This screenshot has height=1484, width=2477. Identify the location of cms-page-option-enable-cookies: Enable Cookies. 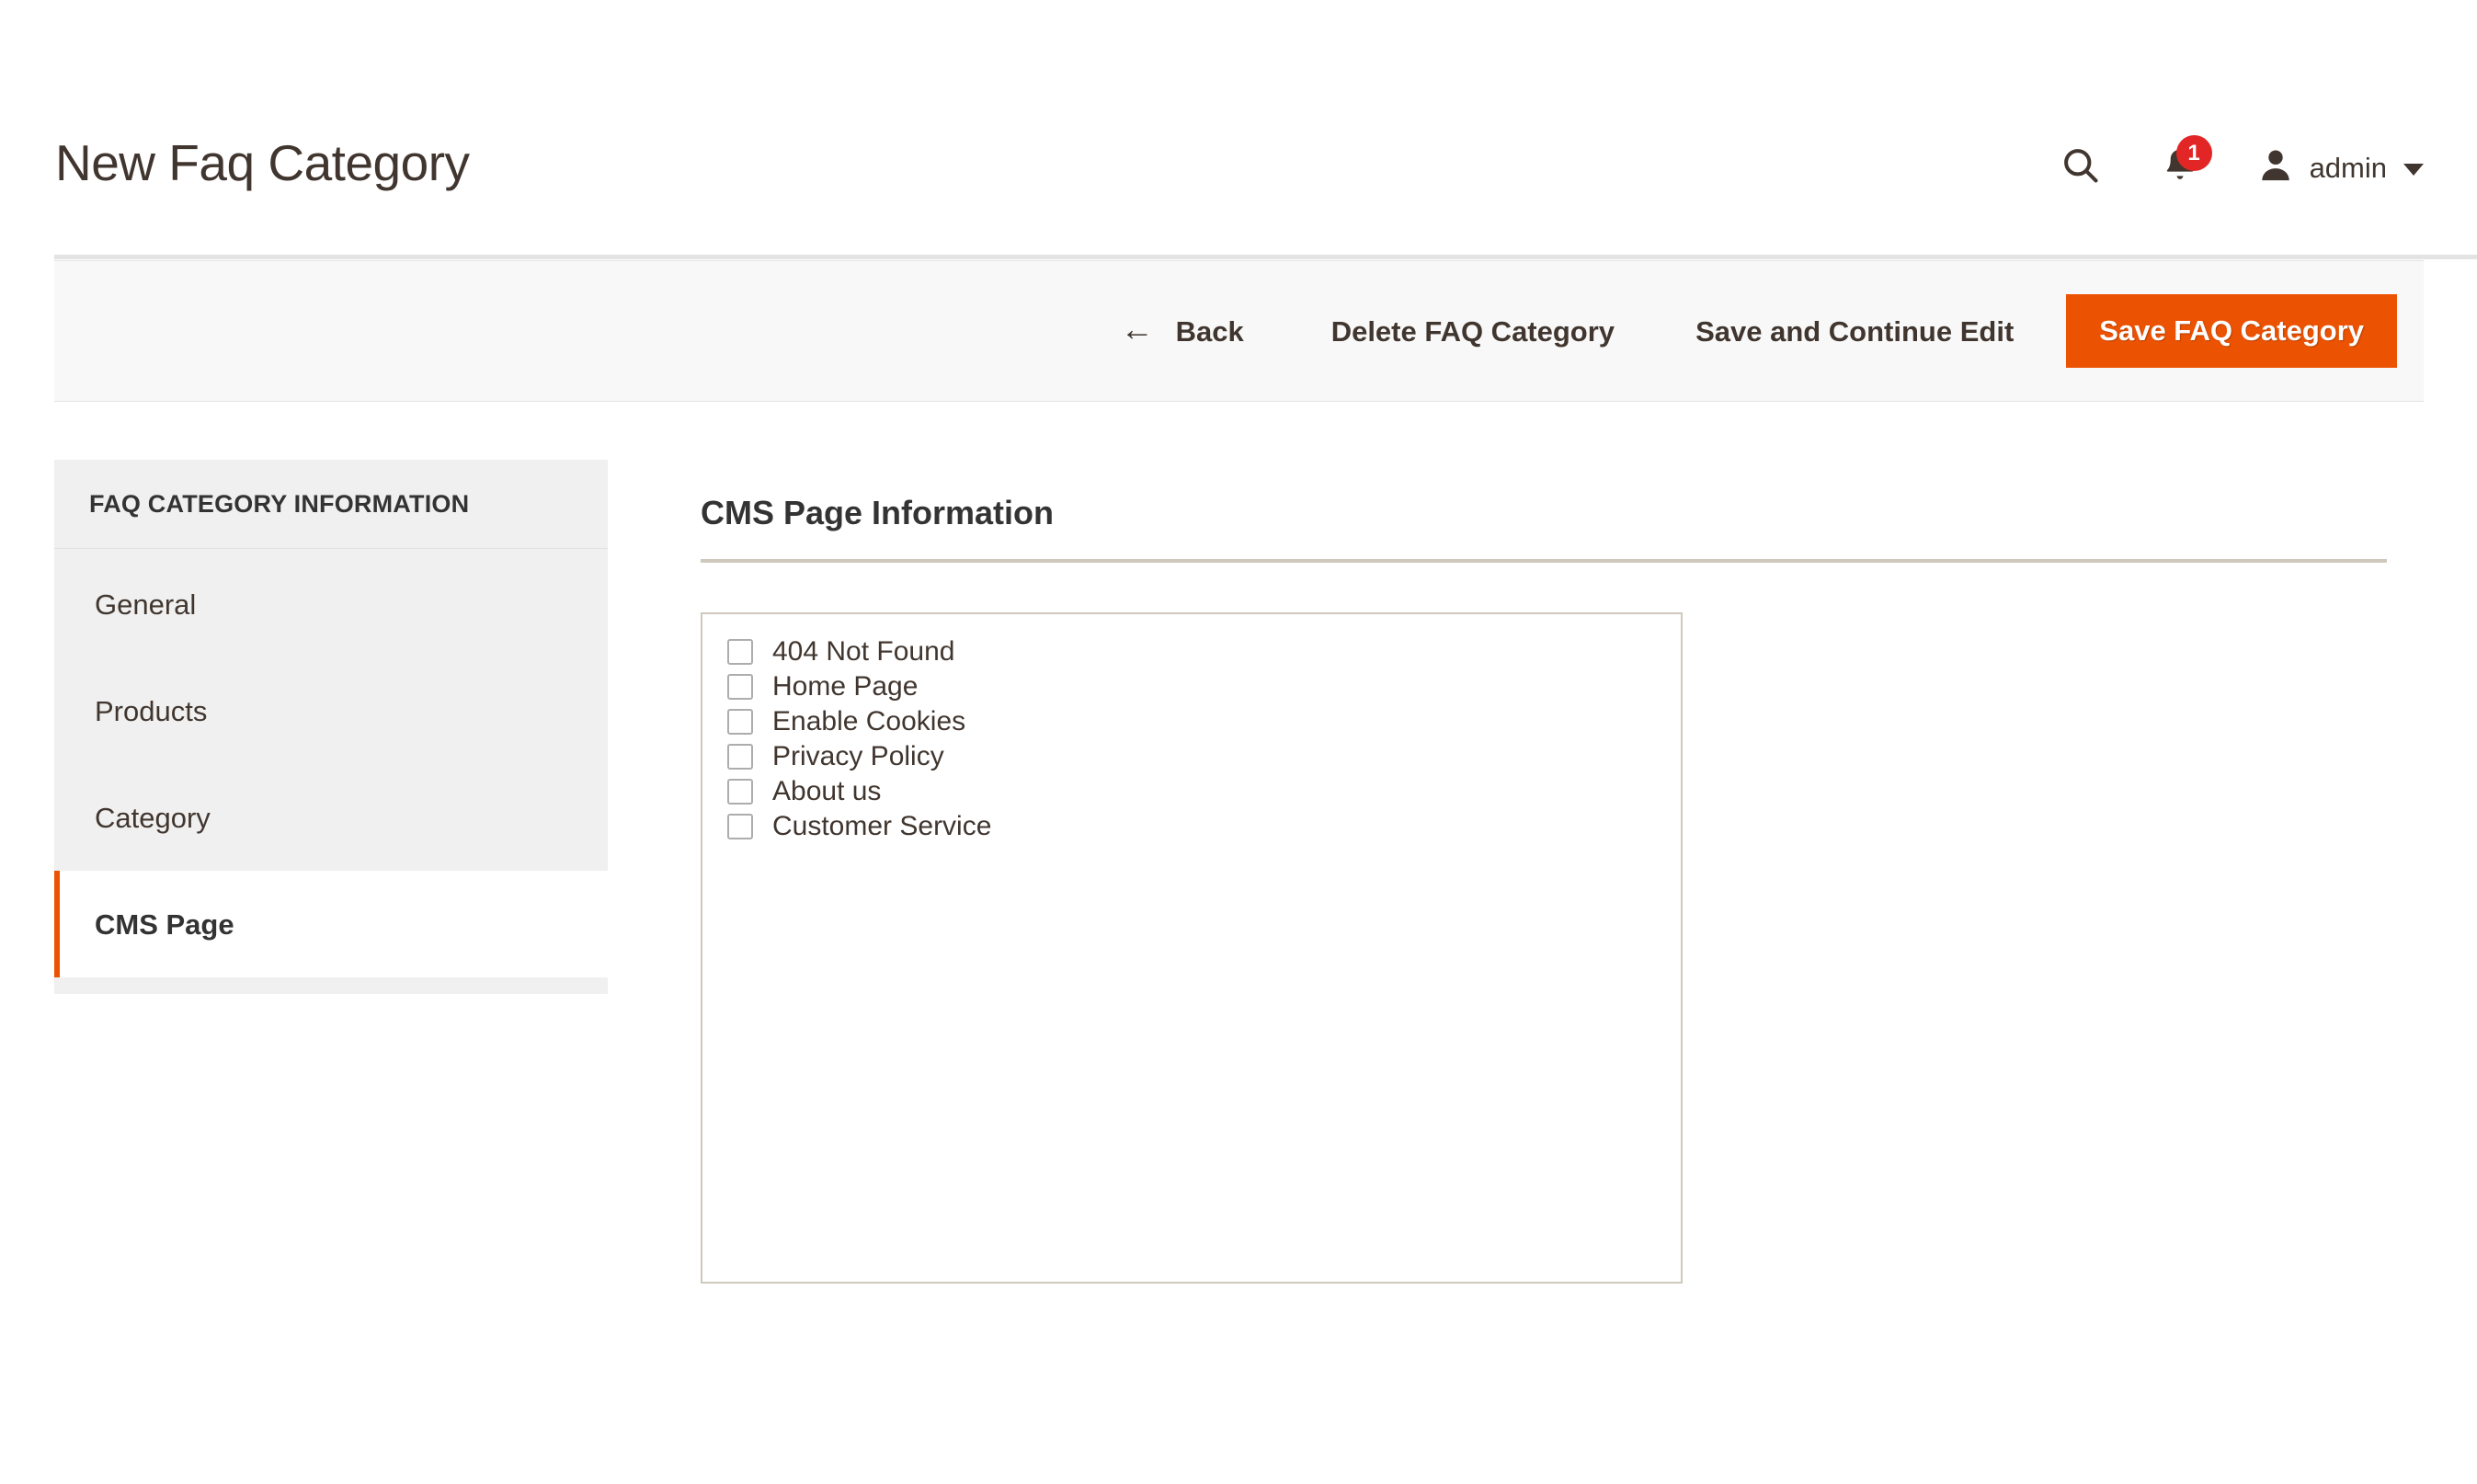
(1204, 721).